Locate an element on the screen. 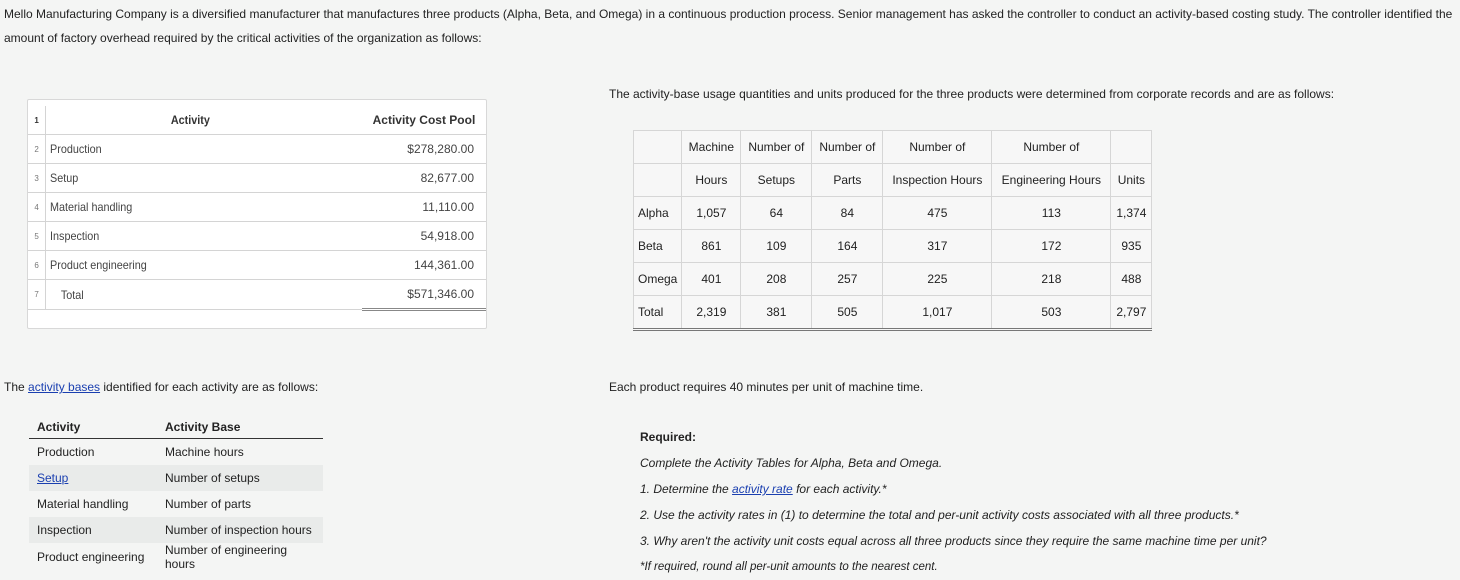 Image resolution: width=1460 pixels, height=580 pixels. value-cell: 2,319 is located at coordinates (711, 313).